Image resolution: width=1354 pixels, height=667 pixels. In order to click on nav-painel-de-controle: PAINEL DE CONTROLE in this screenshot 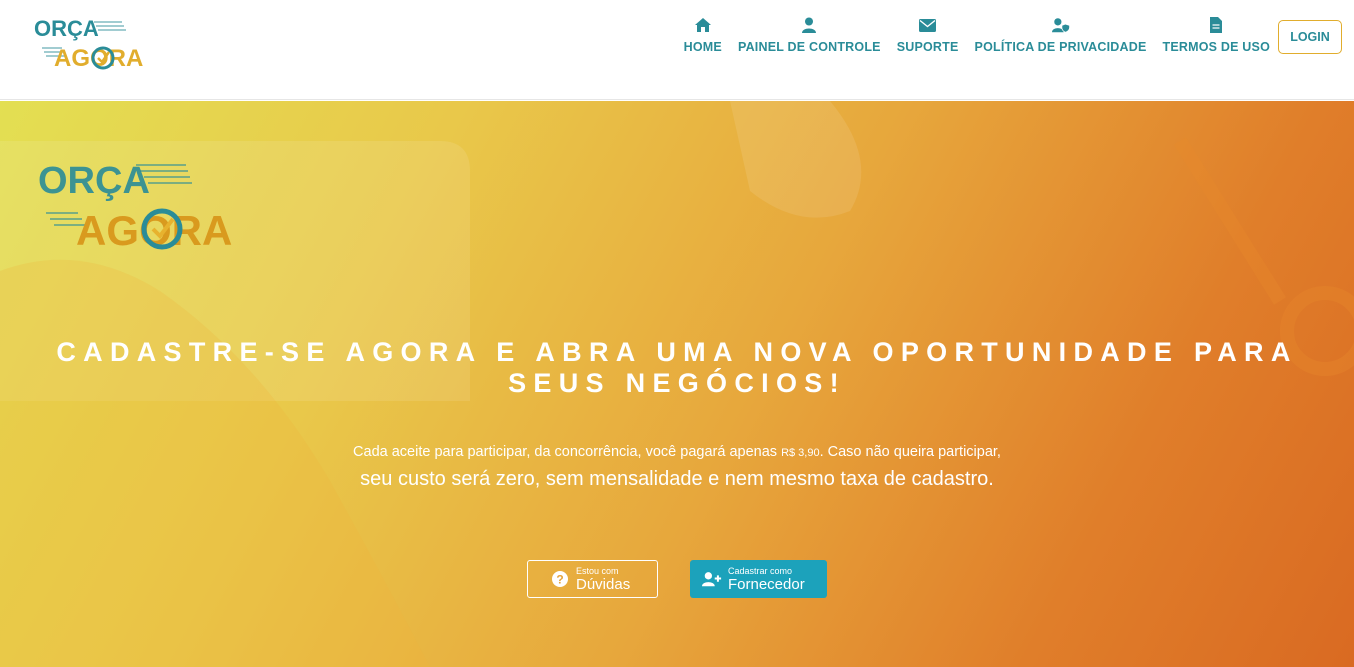, I will do `click(809, 35)`.